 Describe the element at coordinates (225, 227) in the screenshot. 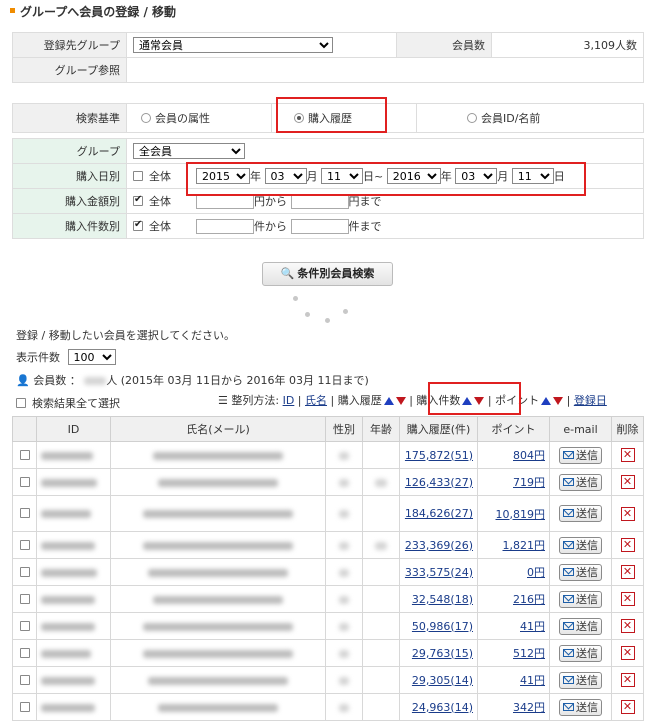

I see `count-from-input` at that location.